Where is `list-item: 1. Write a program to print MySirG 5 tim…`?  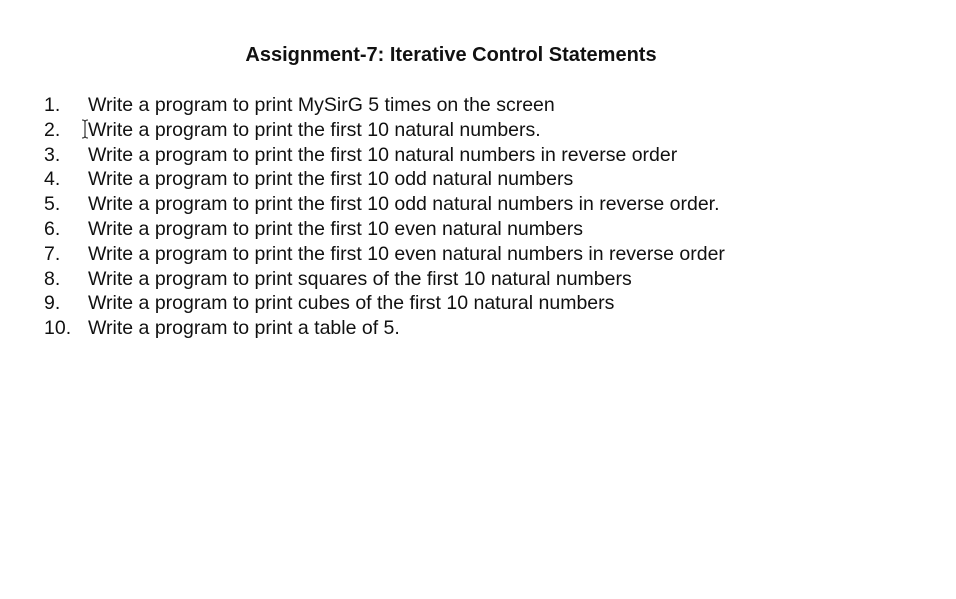 list-item: 1. Write a program to print MySirG 5 tim… is located at coordinates (384, 105).